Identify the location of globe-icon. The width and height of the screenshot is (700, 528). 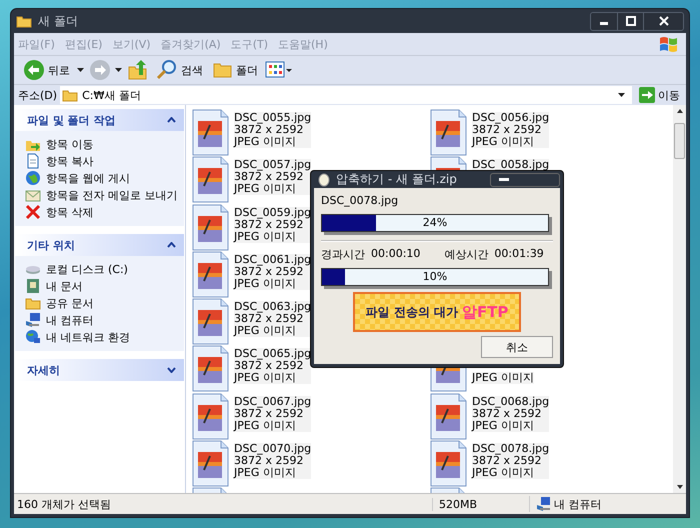
(33, 178).